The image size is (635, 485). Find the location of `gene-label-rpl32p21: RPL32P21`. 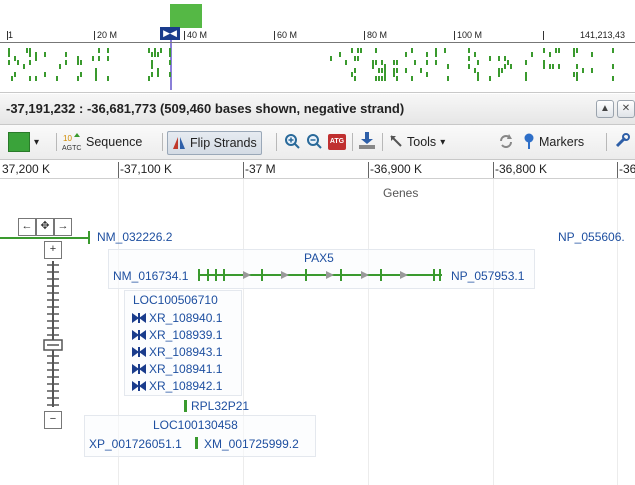

gene-label-rpl32p21: RPL32P21 is located at coordinates (220, 406).